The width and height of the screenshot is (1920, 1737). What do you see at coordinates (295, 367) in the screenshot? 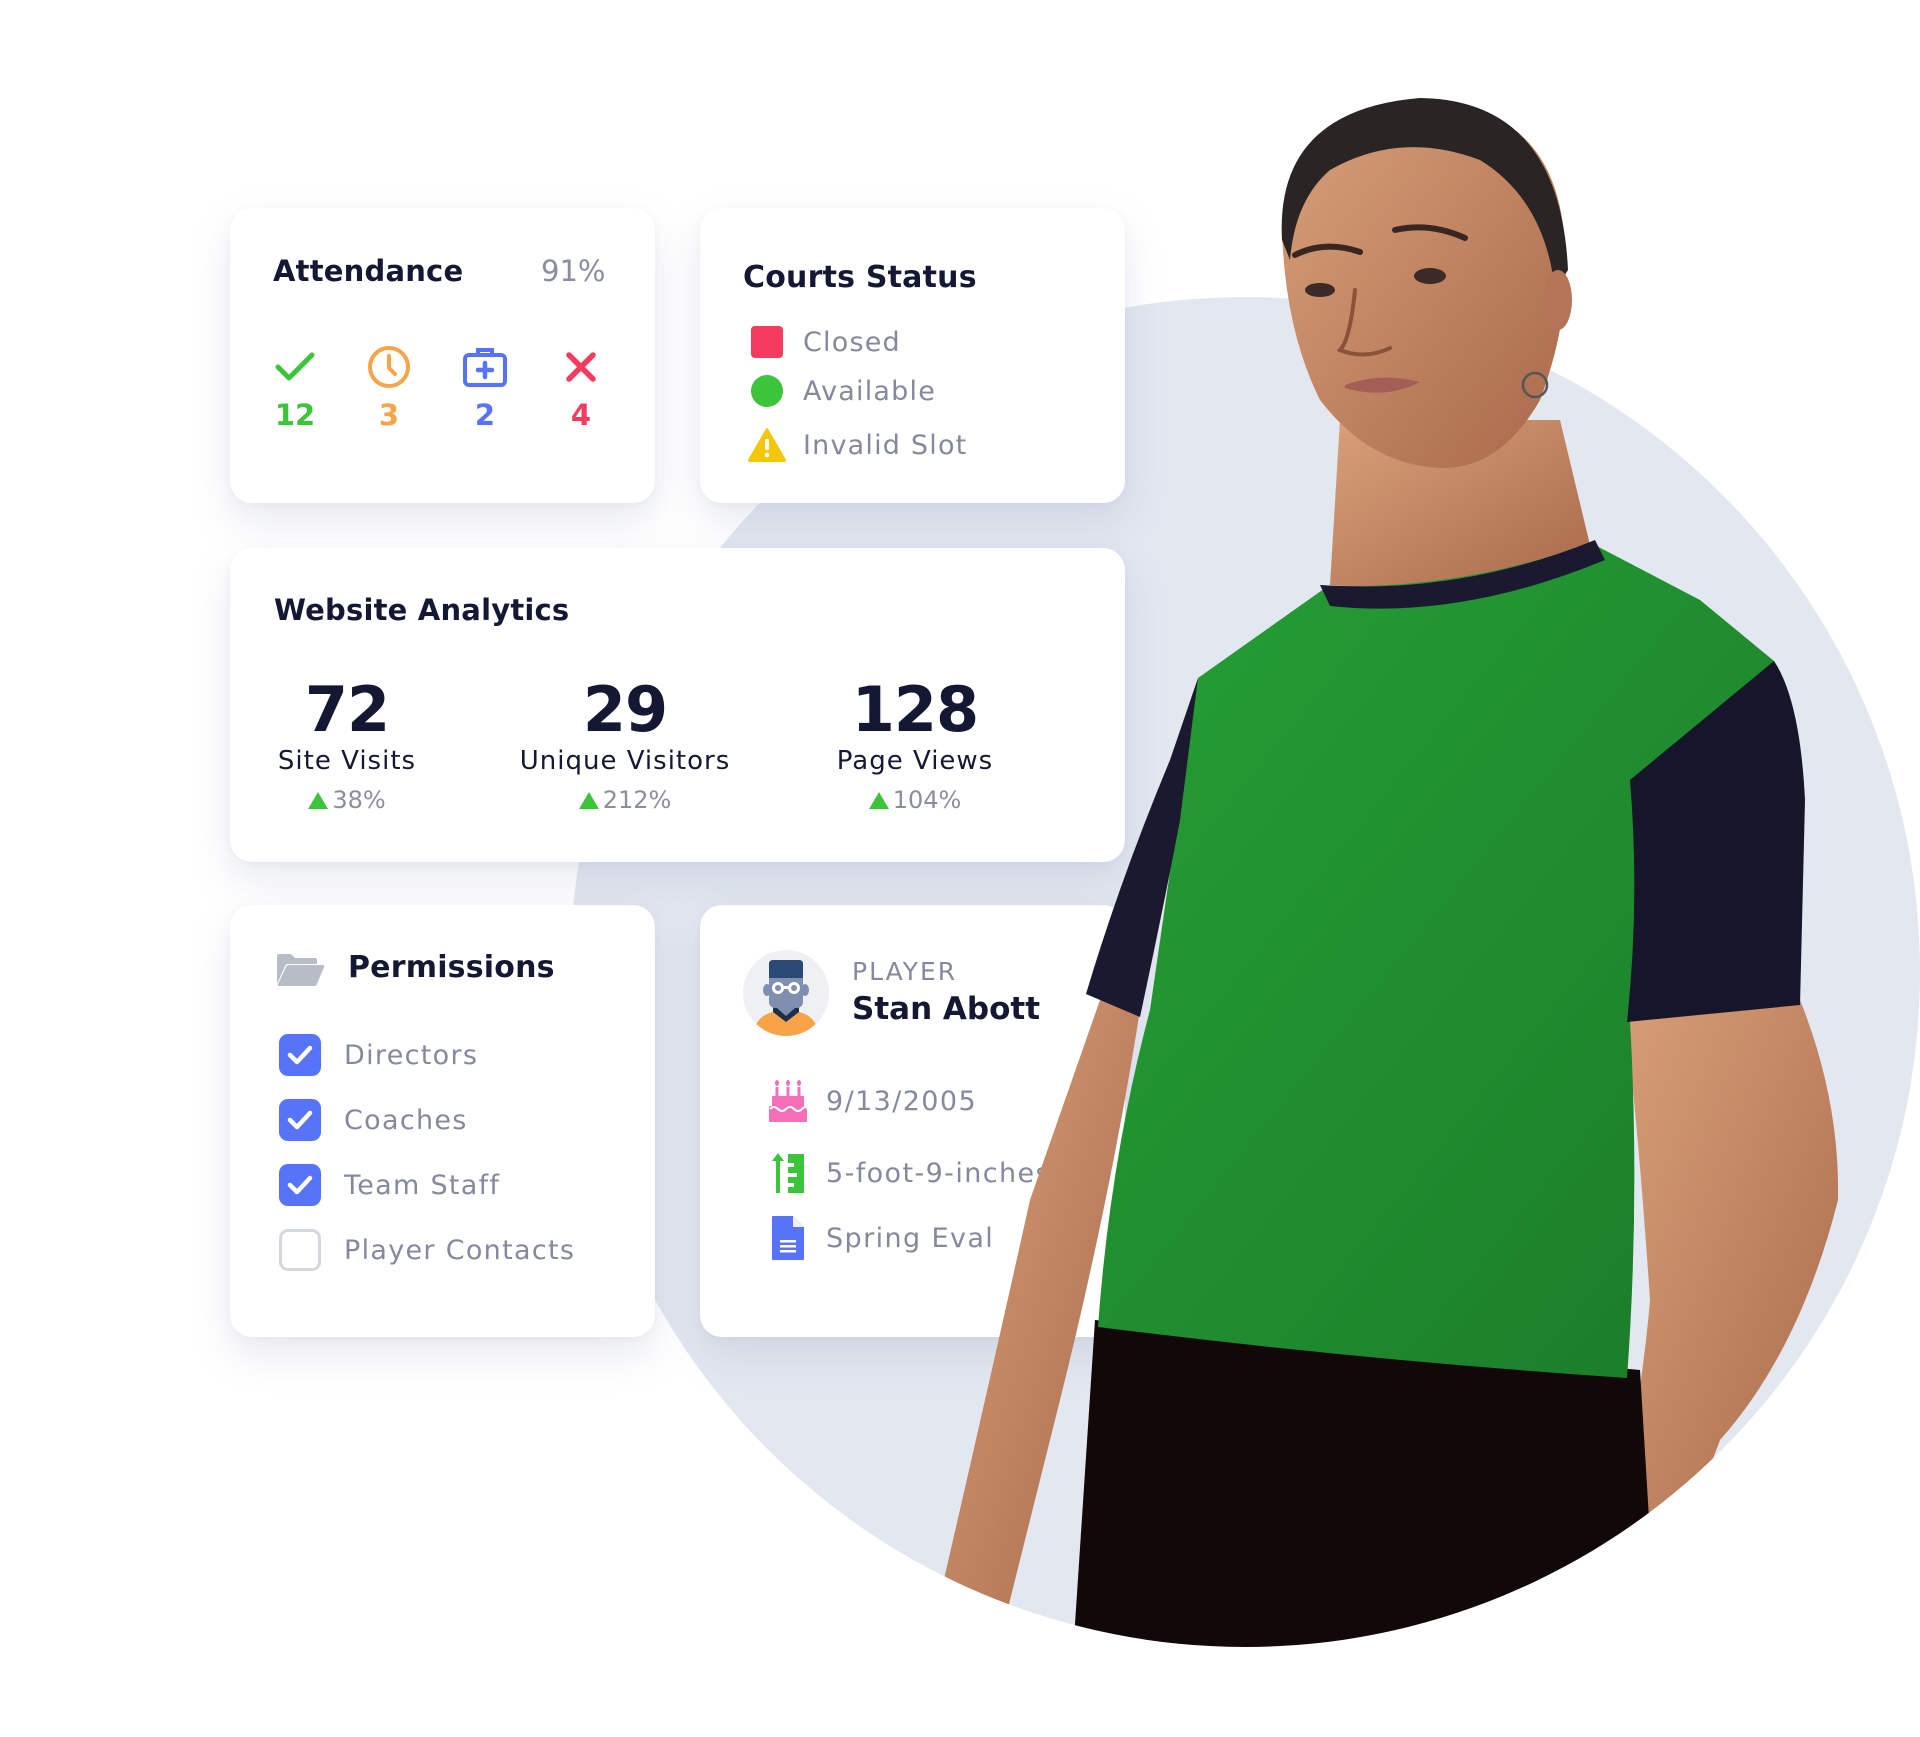
I see `check-icon` at bounding box center [295, 367].